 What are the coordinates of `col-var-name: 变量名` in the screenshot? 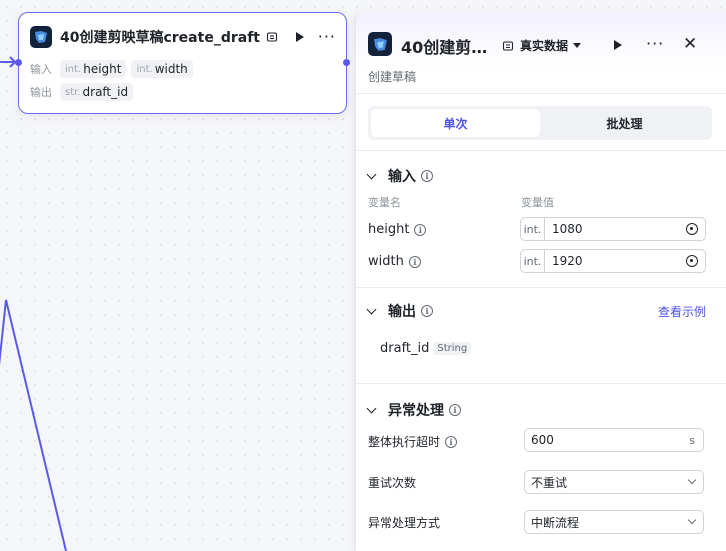 It's located at (384, 202).